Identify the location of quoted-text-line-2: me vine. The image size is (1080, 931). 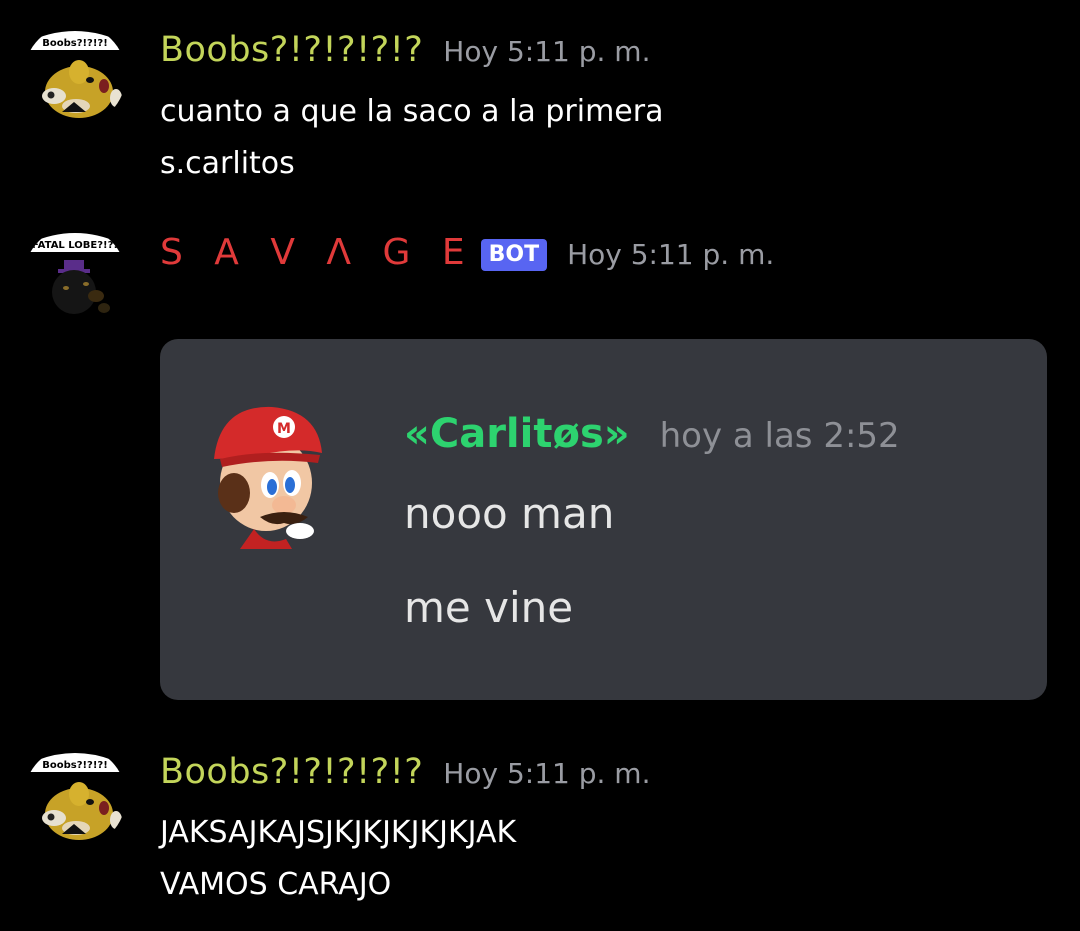
(489, 607).